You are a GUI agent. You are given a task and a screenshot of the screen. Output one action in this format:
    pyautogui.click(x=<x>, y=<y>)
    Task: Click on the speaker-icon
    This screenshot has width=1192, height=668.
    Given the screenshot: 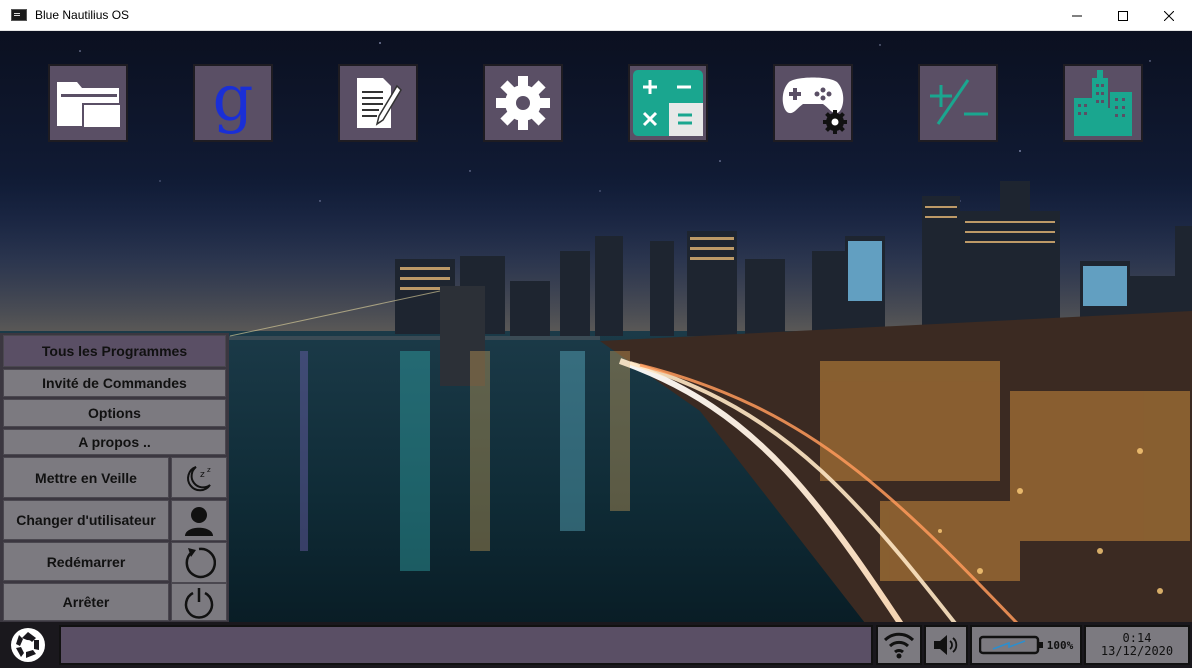 What is the action you would take?
    pyautogui.click(x=946, y=645)
    